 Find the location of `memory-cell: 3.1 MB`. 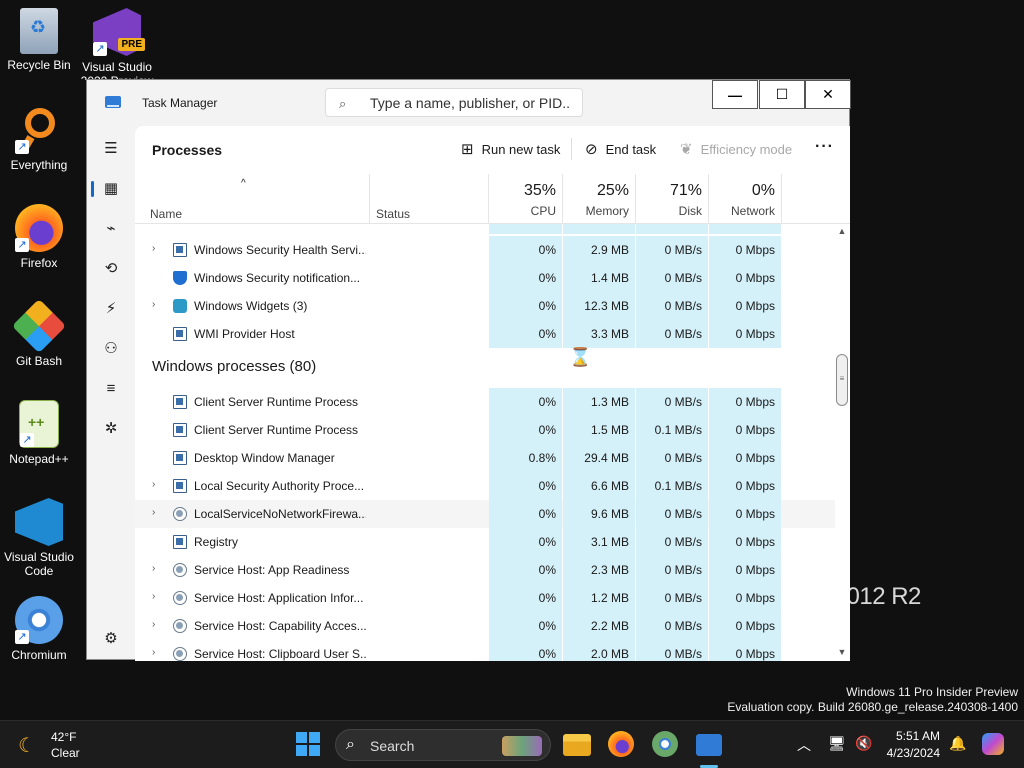

memory-cell: 3.1 MB is located at coordinates (599, 542).